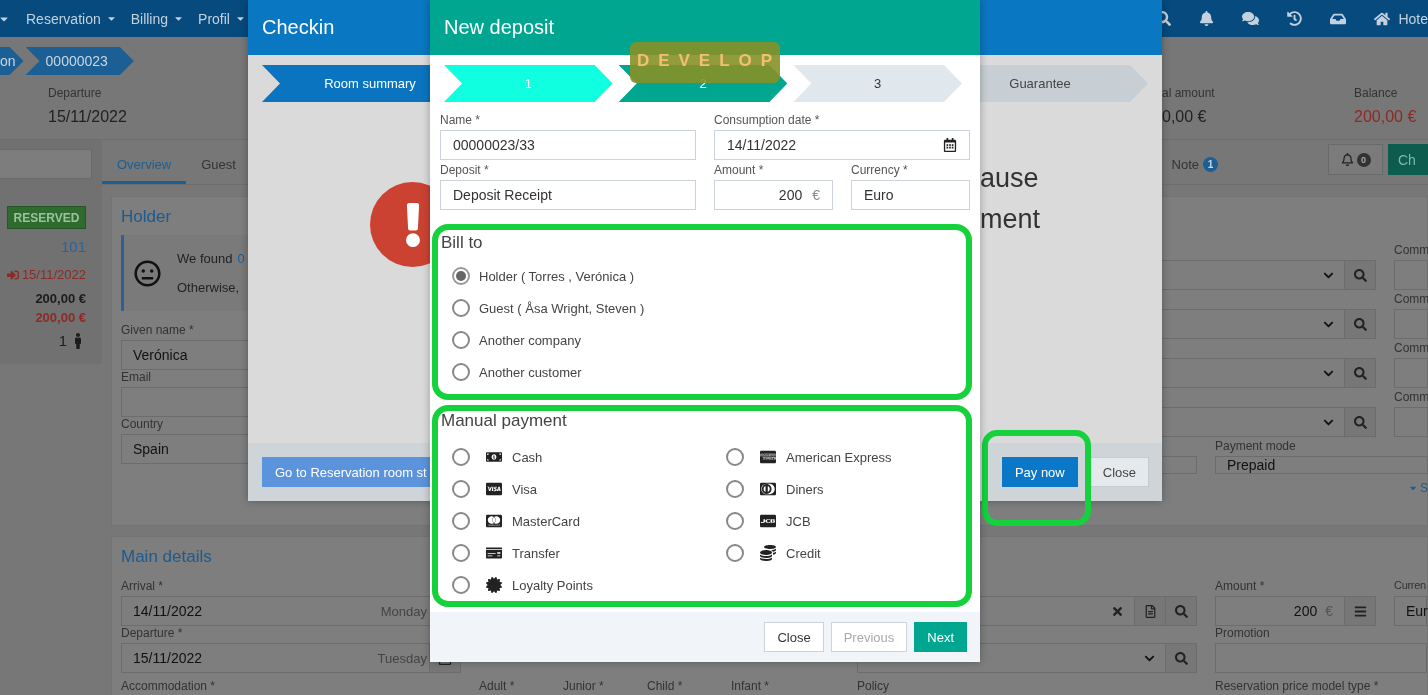  What do you see at coordinates (584, 686) in the screenshot?
I see `field-label: Junior *` at bounding box center [584, 686].